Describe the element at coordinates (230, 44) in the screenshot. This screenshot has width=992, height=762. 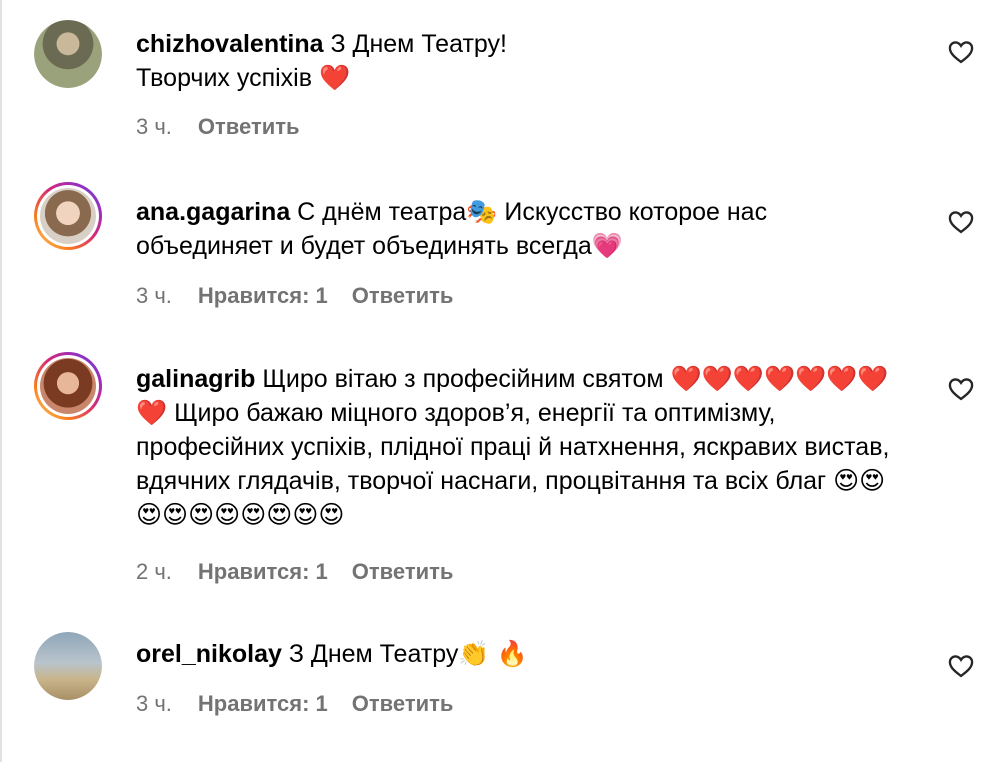
I see `comment-username: chizhovalentina` at that location.